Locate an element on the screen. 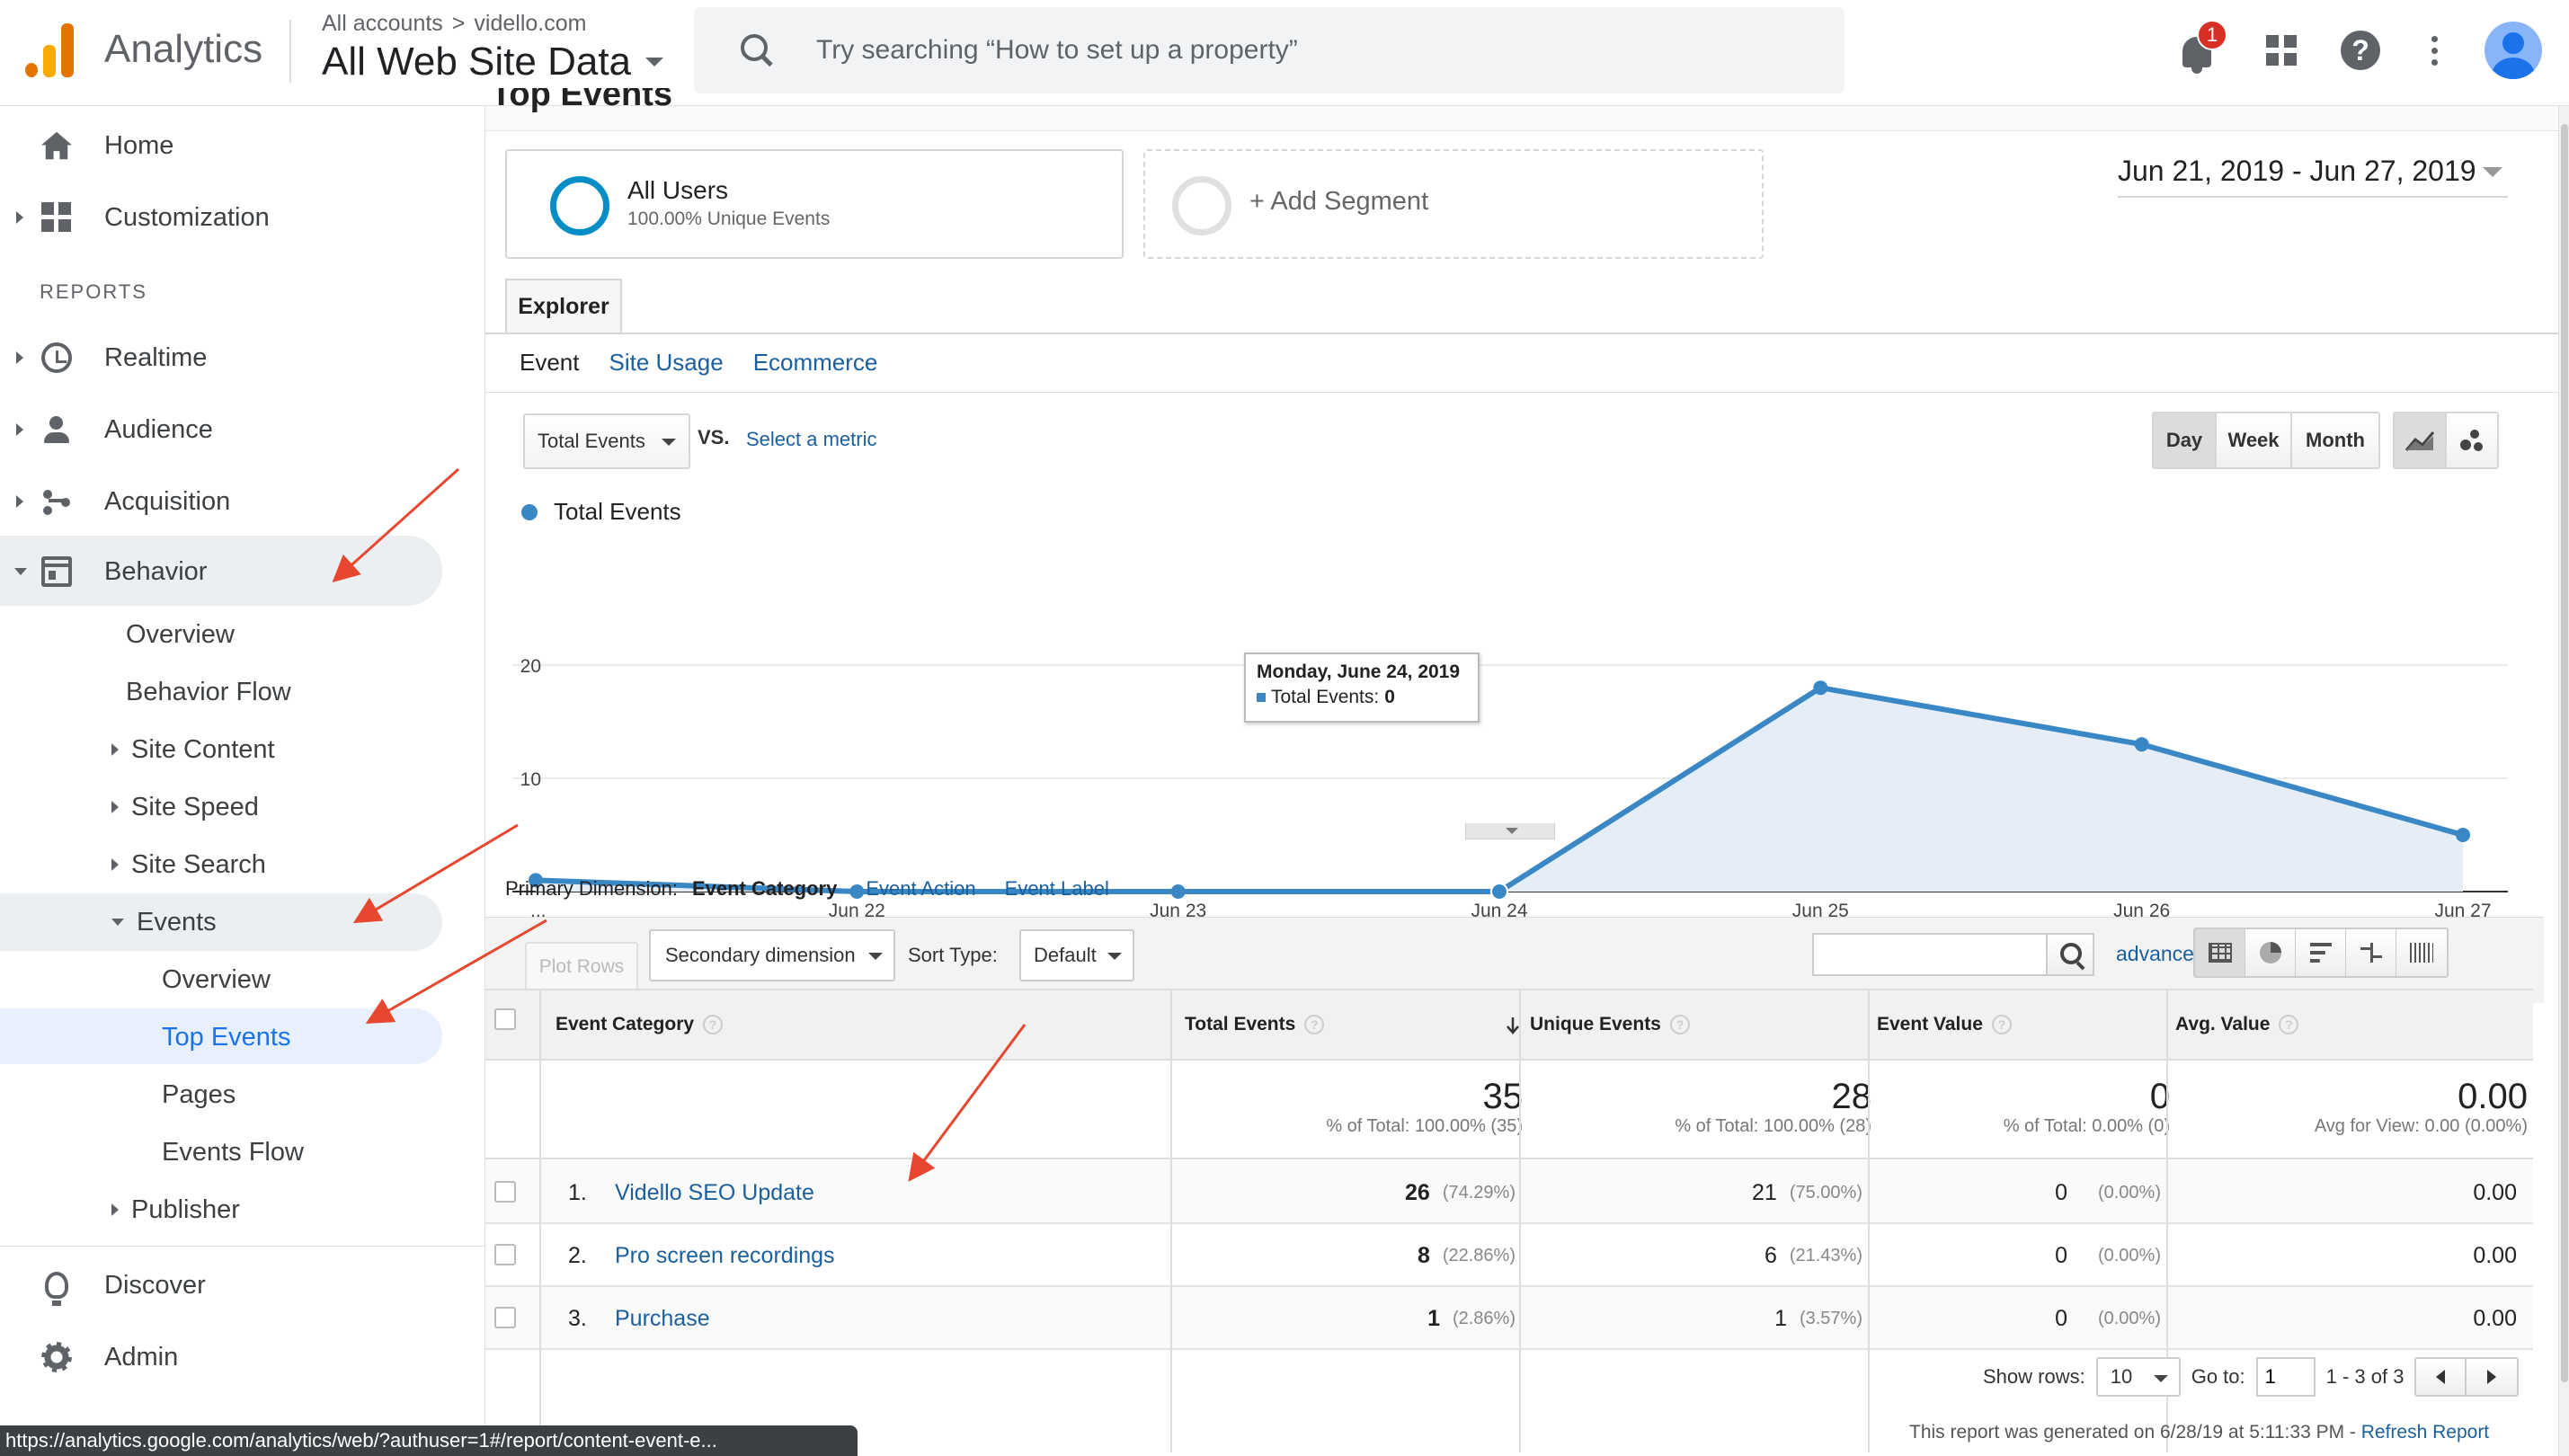 Image resolution: width=2569 pixels, height=1456 pixels. show-rows-select: 10 is located at coordinates (2138, 1377).